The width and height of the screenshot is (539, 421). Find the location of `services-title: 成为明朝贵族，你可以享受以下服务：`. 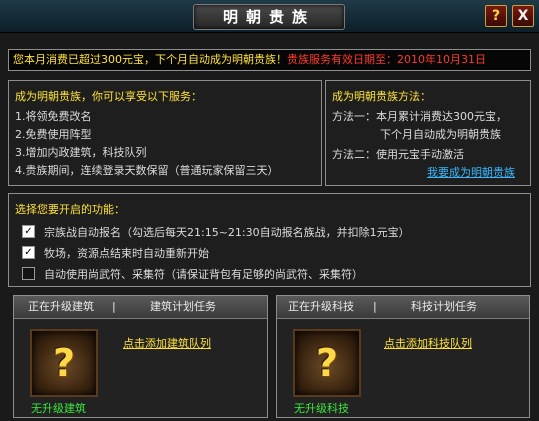

services-title: 成为明朝贵族，你可以享受以下服务： is located at coordinates (108, 96).